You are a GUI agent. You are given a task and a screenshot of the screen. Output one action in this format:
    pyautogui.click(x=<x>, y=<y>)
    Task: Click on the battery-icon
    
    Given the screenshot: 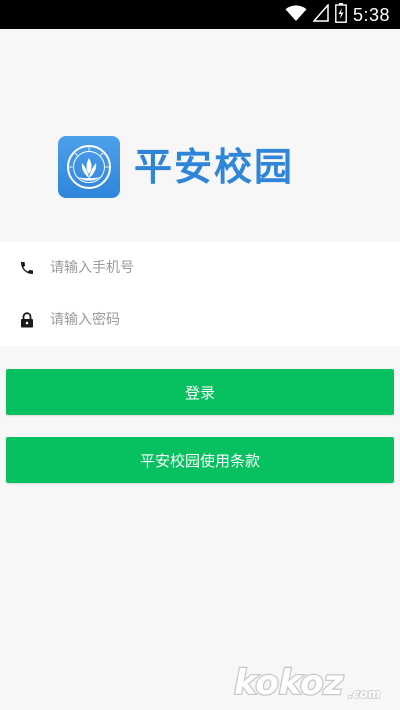 What is the action you would take?
    pyautogui.click(x=341, y=15)
    